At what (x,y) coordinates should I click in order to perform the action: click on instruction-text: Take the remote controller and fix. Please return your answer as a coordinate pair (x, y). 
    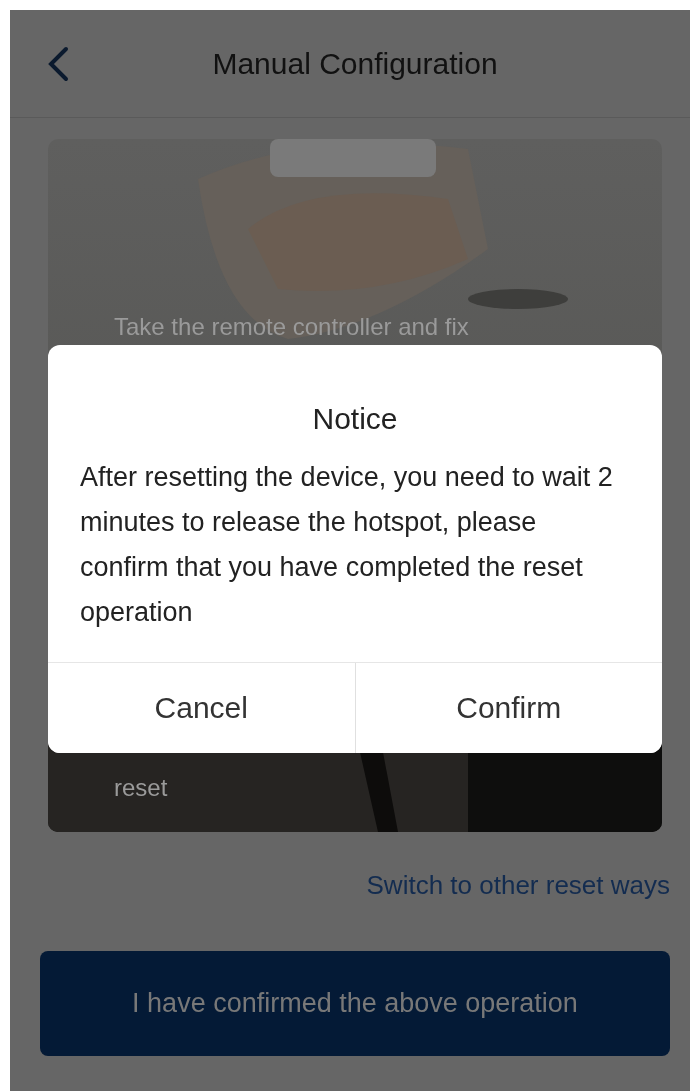
    Looking at the image, I should click on (292, 327).